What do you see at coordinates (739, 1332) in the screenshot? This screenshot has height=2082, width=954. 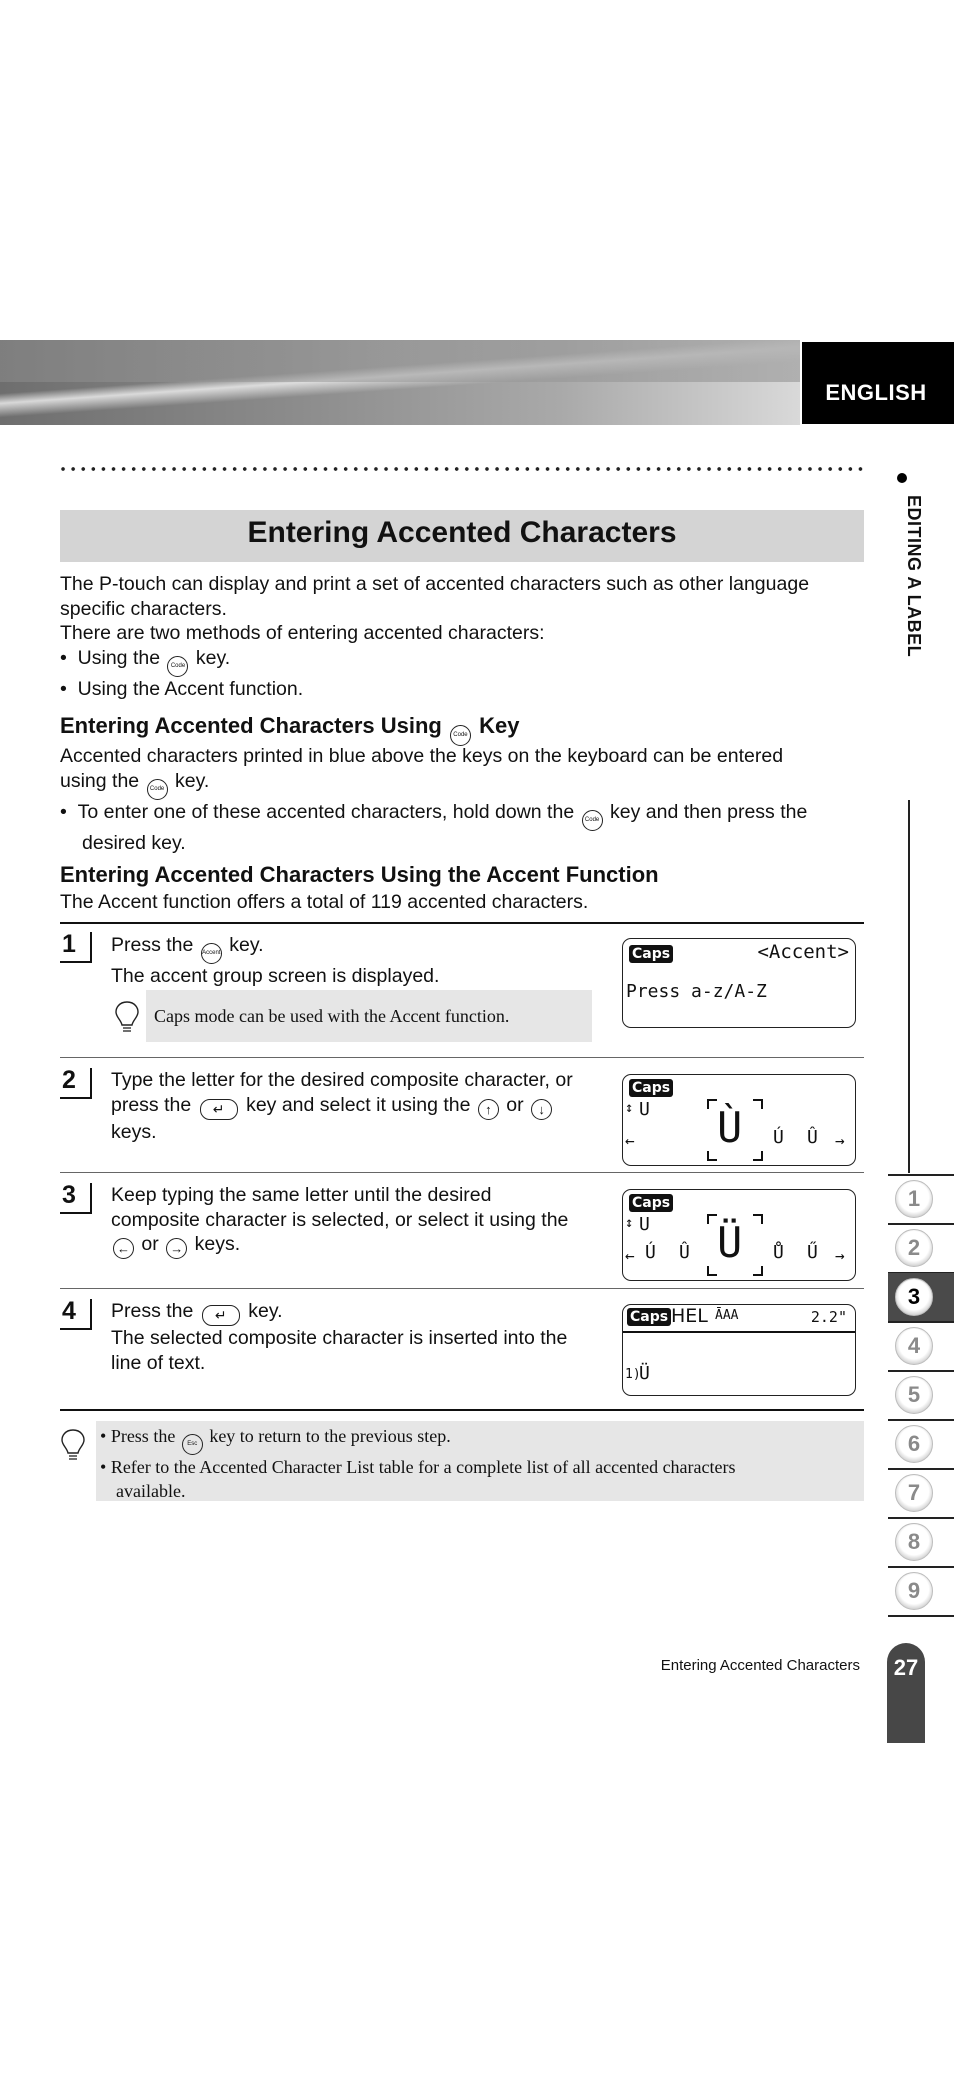 I see `lcd-status-underline` at bounding box center [739, 1332].